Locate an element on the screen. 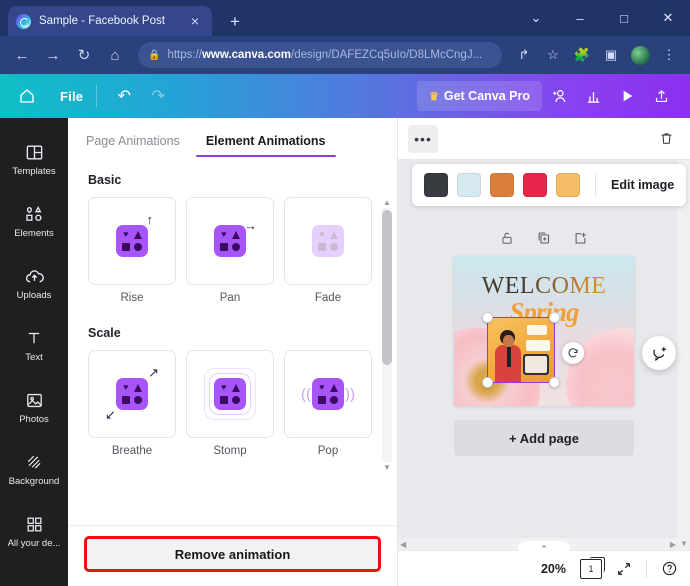  home-icon: ⌂ is located at coordinates (115, 55).